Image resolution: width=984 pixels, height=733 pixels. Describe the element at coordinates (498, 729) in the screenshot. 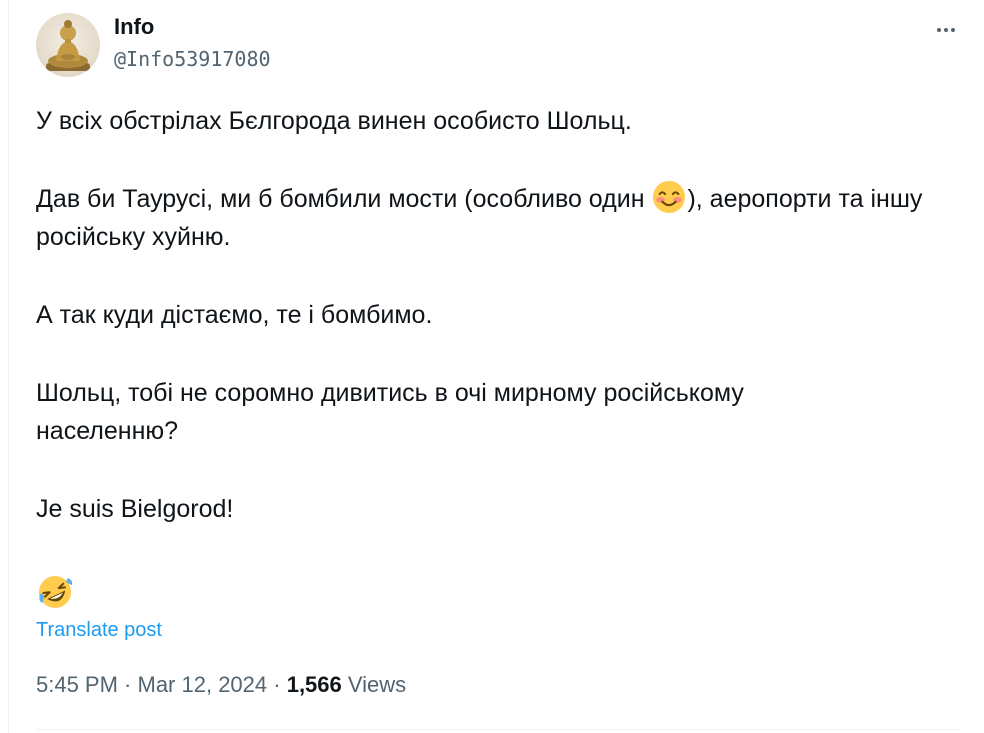

I see `divider` at that location.